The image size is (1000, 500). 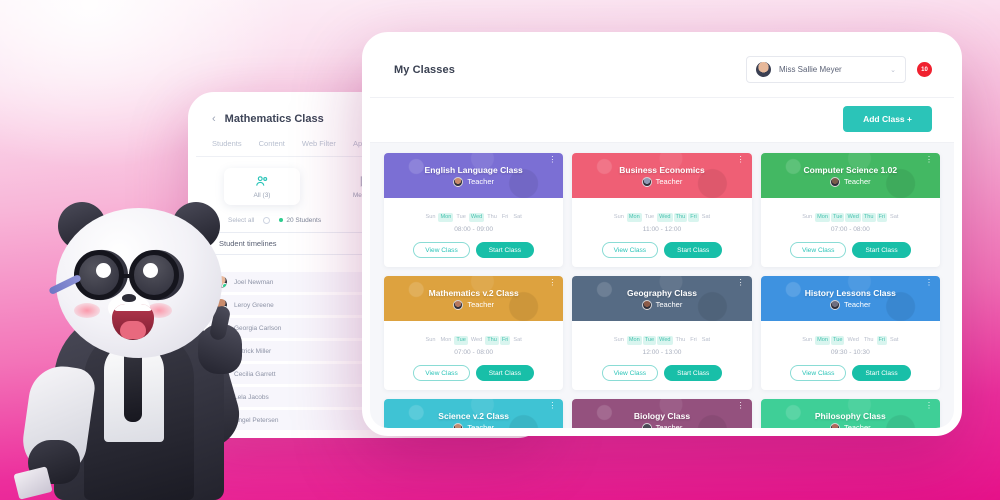 What do you see at coordinates (274, 119) in the screenshot?
I see `back-tablet-title: Mathematics Class` at bounding box center [274, 119].